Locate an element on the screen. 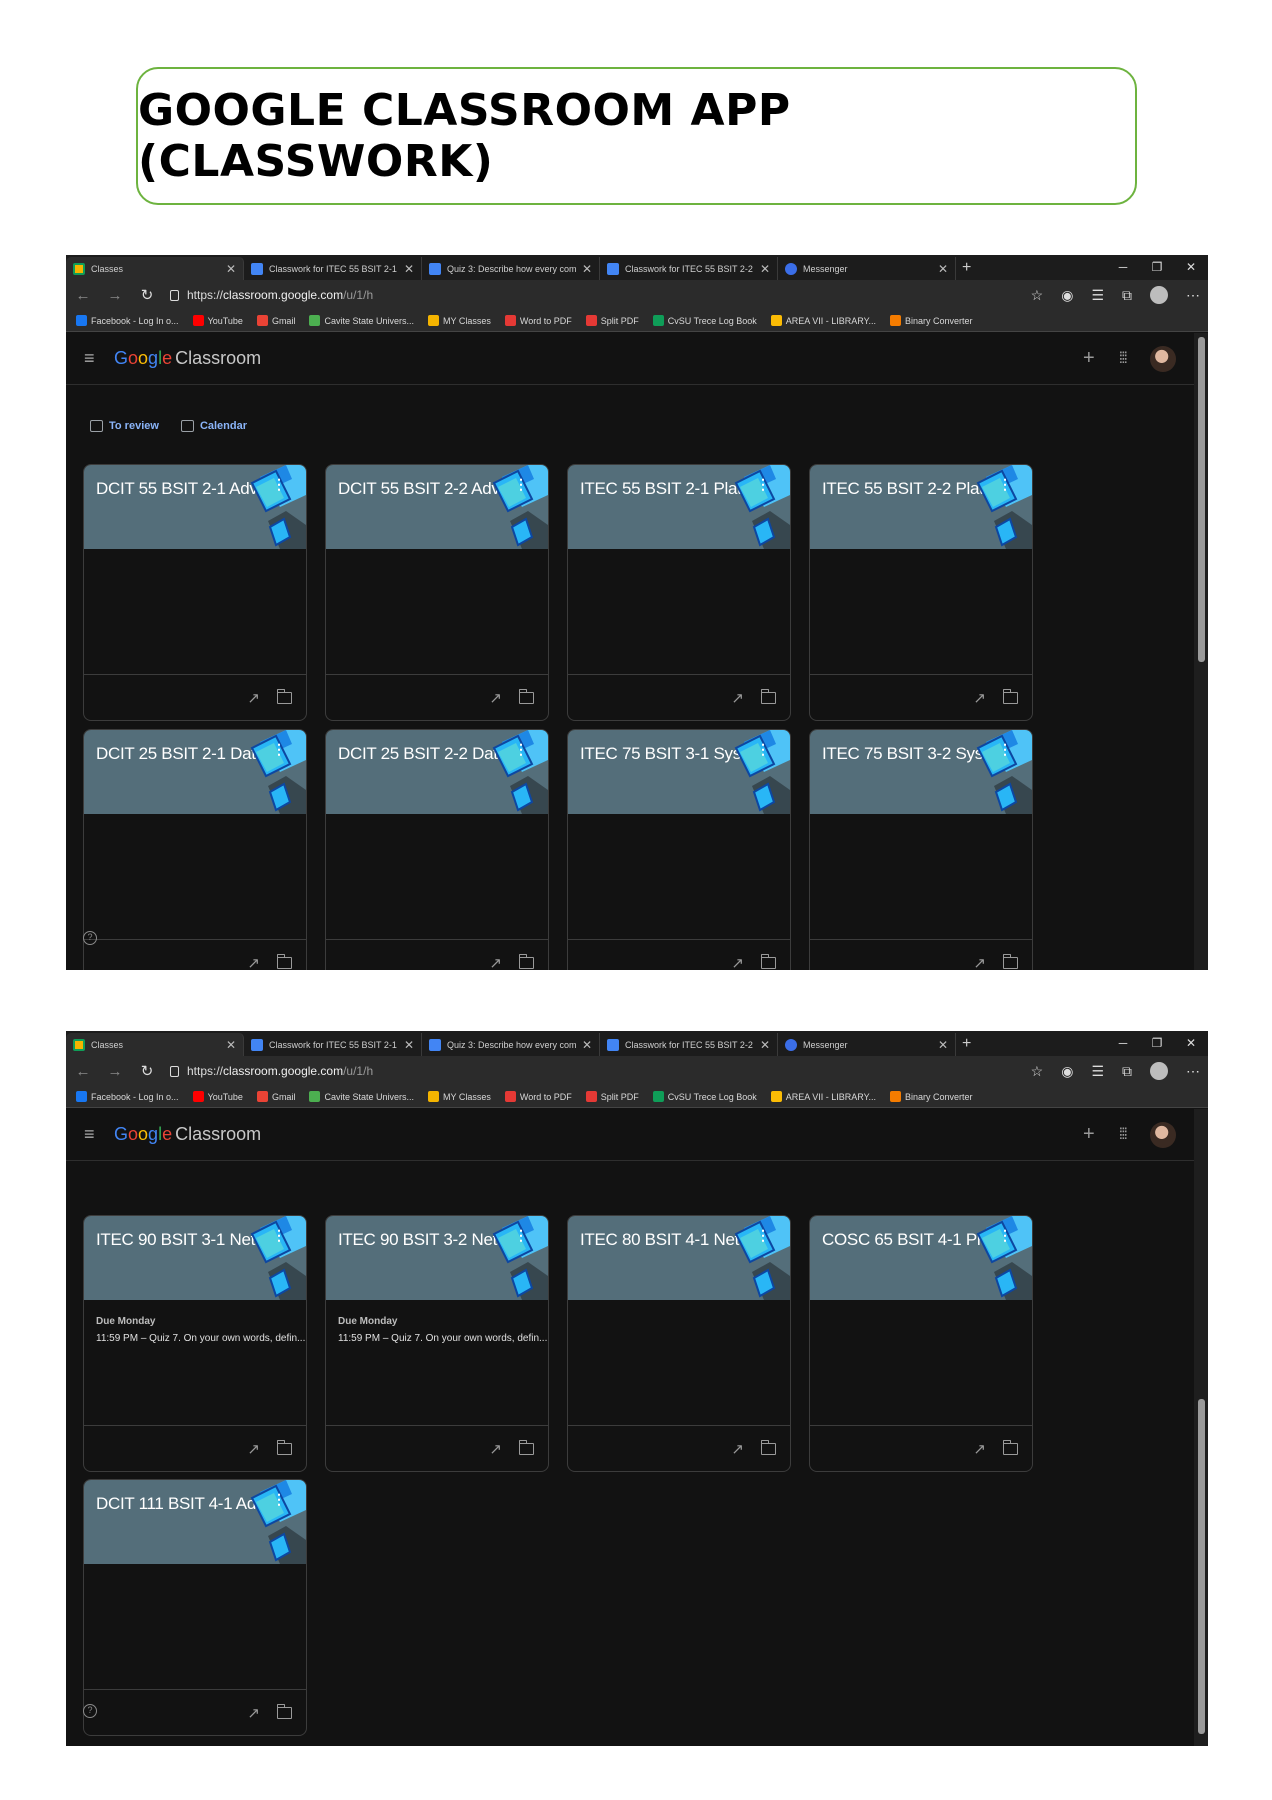 This screenshot has height=1800, width=1272. browser-tab: Classwork for ITEC 55 BSIT 2-2 Pl ✕ is located at coordinates (689, 268).